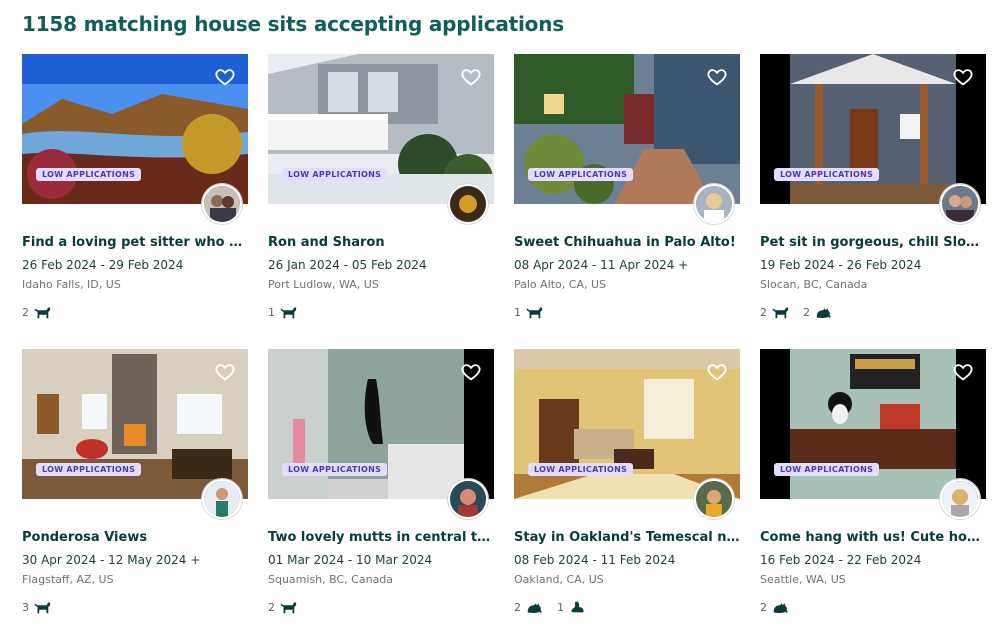  I want to click on listing-dates: 08 Feb 2024 - 11 Feb 2024, so click(595, 560).